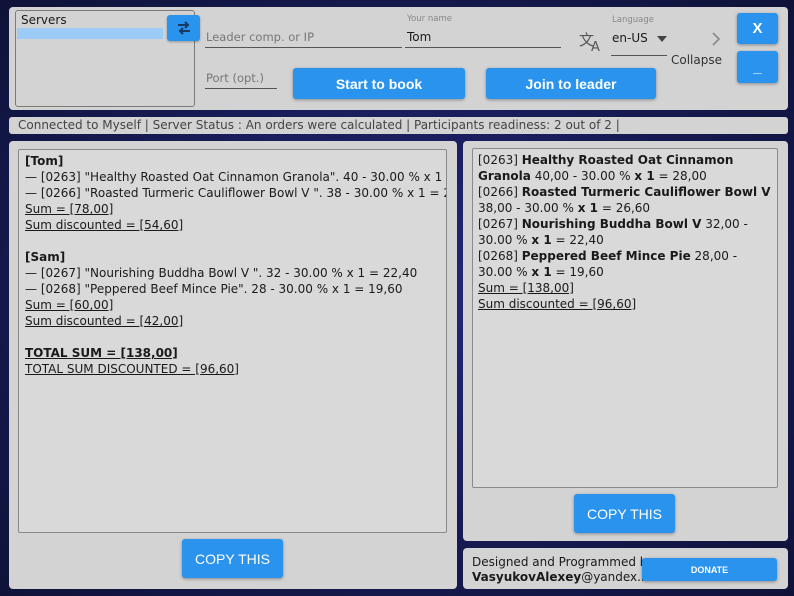 This screenshot has width=794, height=596. What do you see at coordinates (563, 562) in the screenshot?
I see `credits-line: Designed and Programmed by` at bounding box center [563, 562].